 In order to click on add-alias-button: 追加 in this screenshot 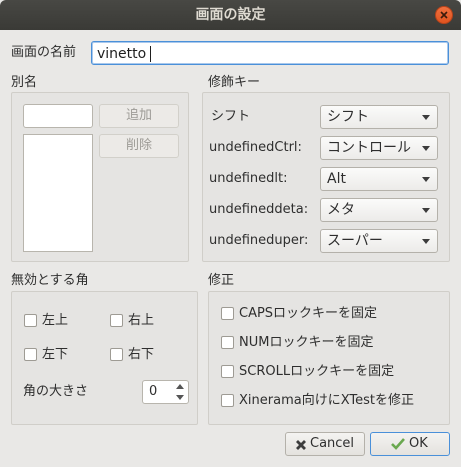, I will do `click(139, 116)`.